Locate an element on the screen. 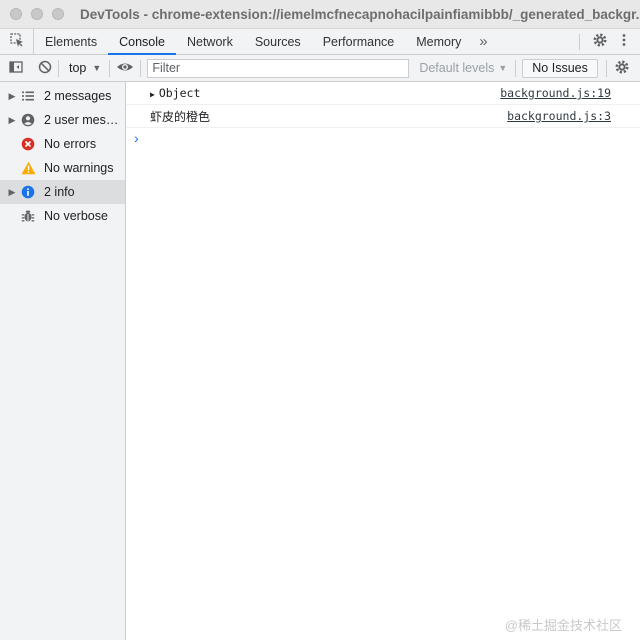  message-text: Object is located at coordinates (179, 93).